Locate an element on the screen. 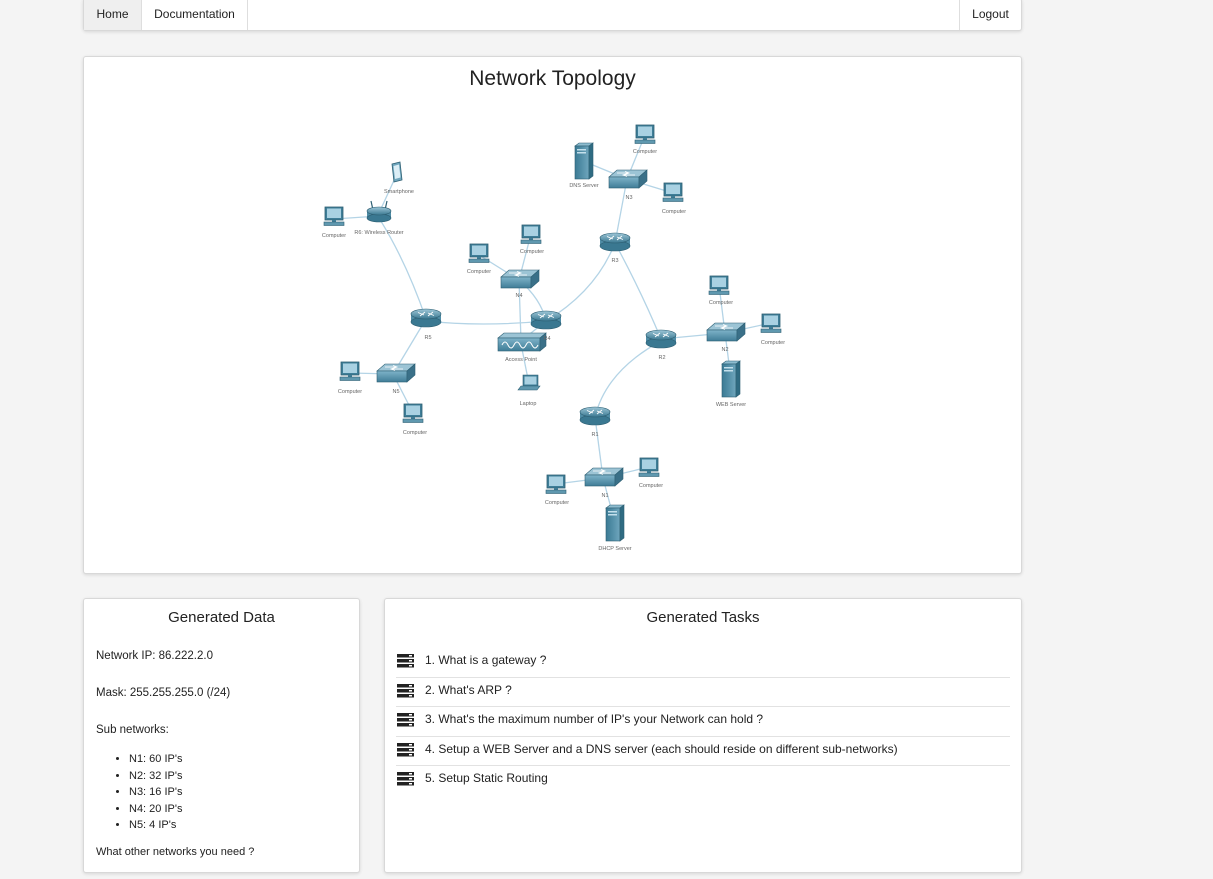  other-networks-text: What other networks you need ? is located at coordinates (175, 852).